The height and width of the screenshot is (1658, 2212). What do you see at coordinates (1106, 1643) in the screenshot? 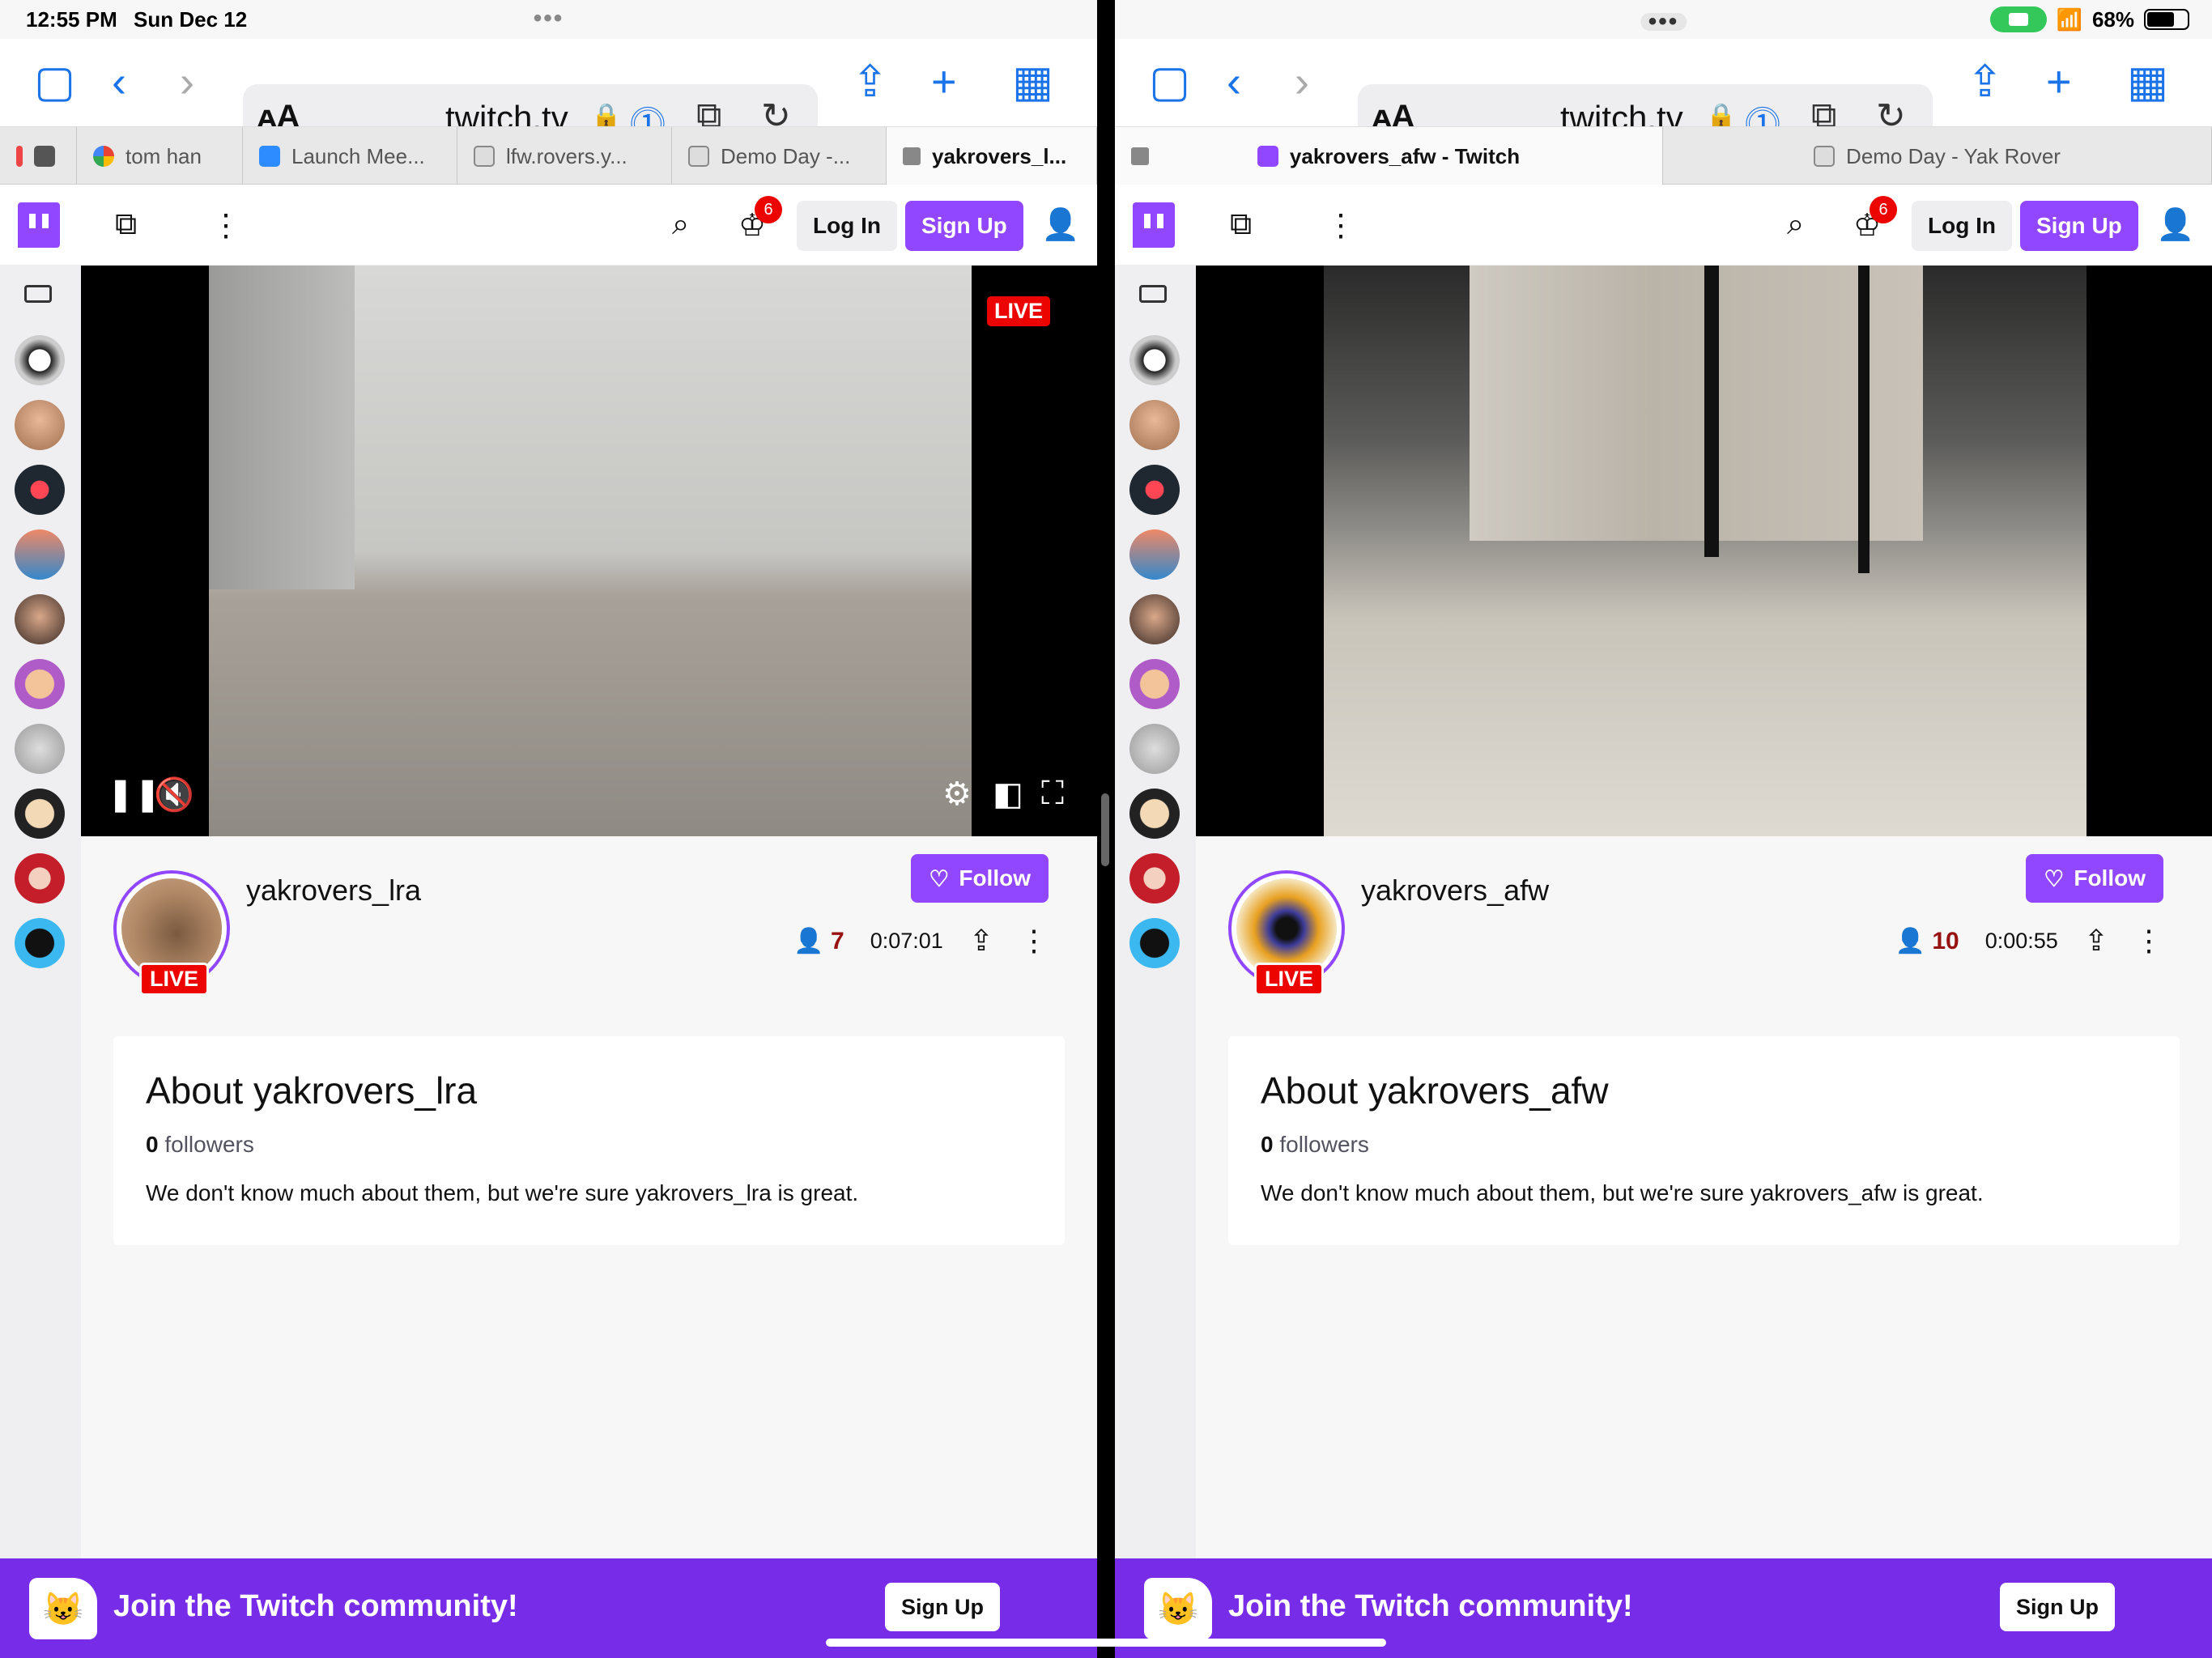
I see `home-indicator` at bounding box center [1106, 1643].